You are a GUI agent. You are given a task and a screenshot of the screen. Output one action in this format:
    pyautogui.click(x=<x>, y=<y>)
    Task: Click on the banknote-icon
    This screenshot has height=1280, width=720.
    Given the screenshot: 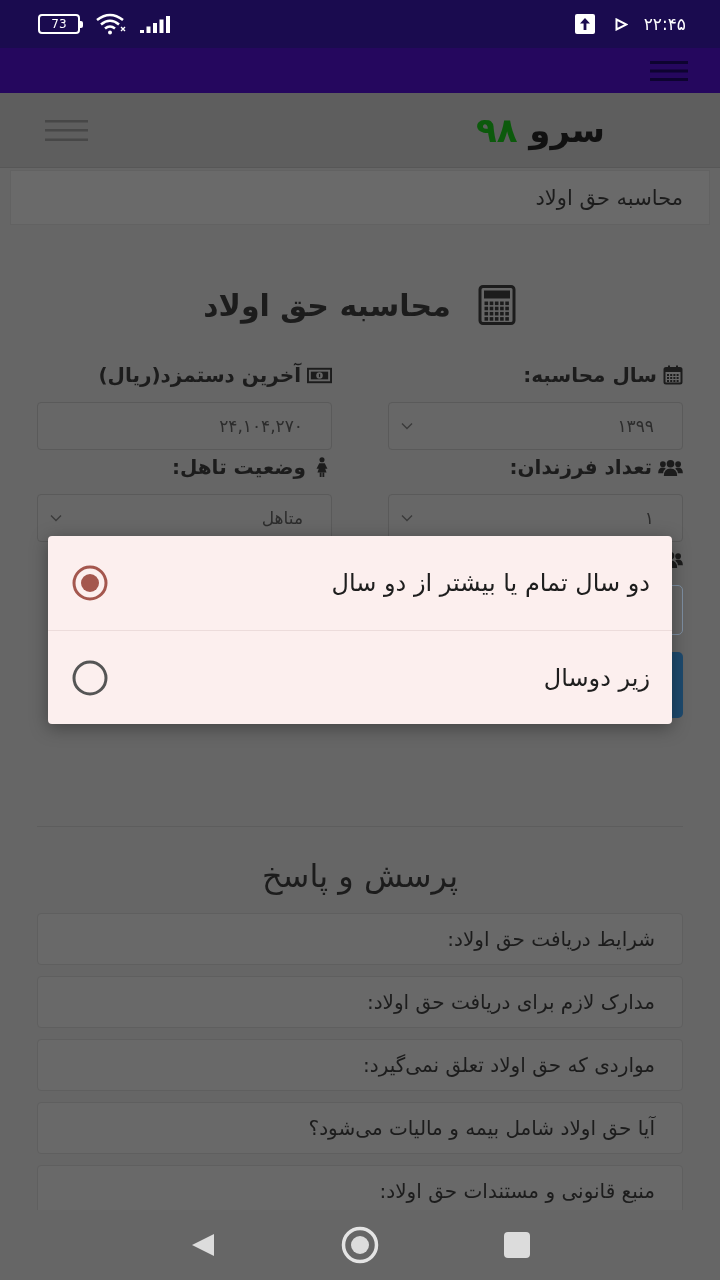 What is the action you would take?
    pyautogui.click(x=319, y=375)
    